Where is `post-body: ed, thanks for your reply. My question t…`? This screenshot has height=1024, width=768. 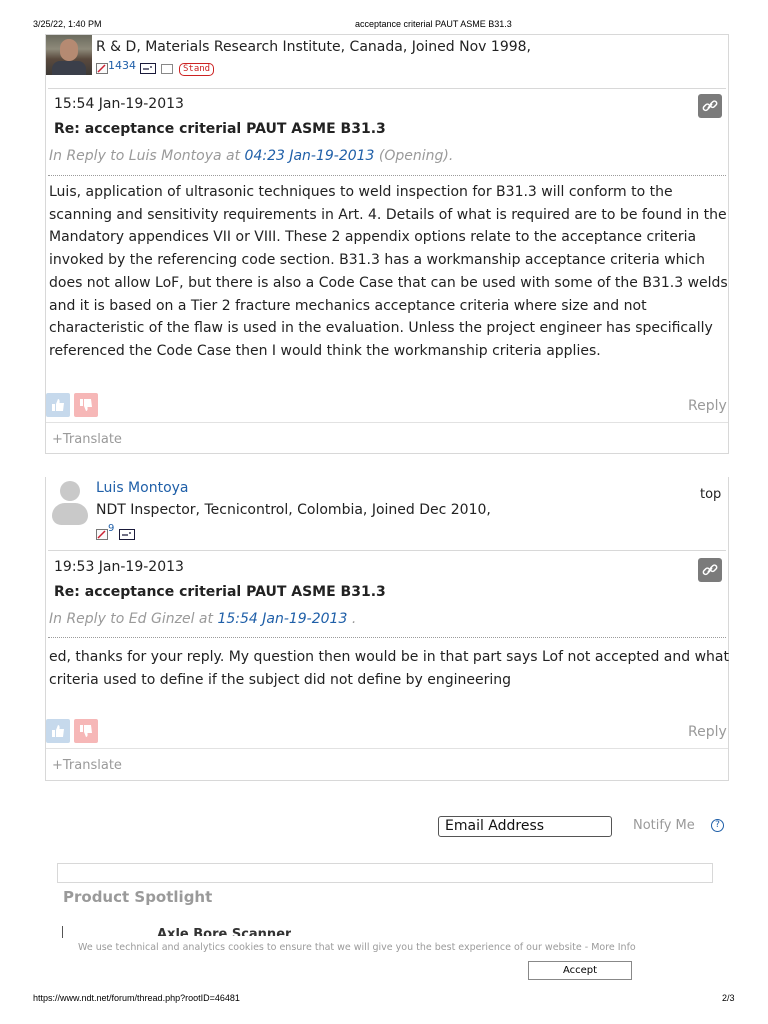
post-body: ed, thanks for your reply. My question t… is located at coordinates (389, 668).